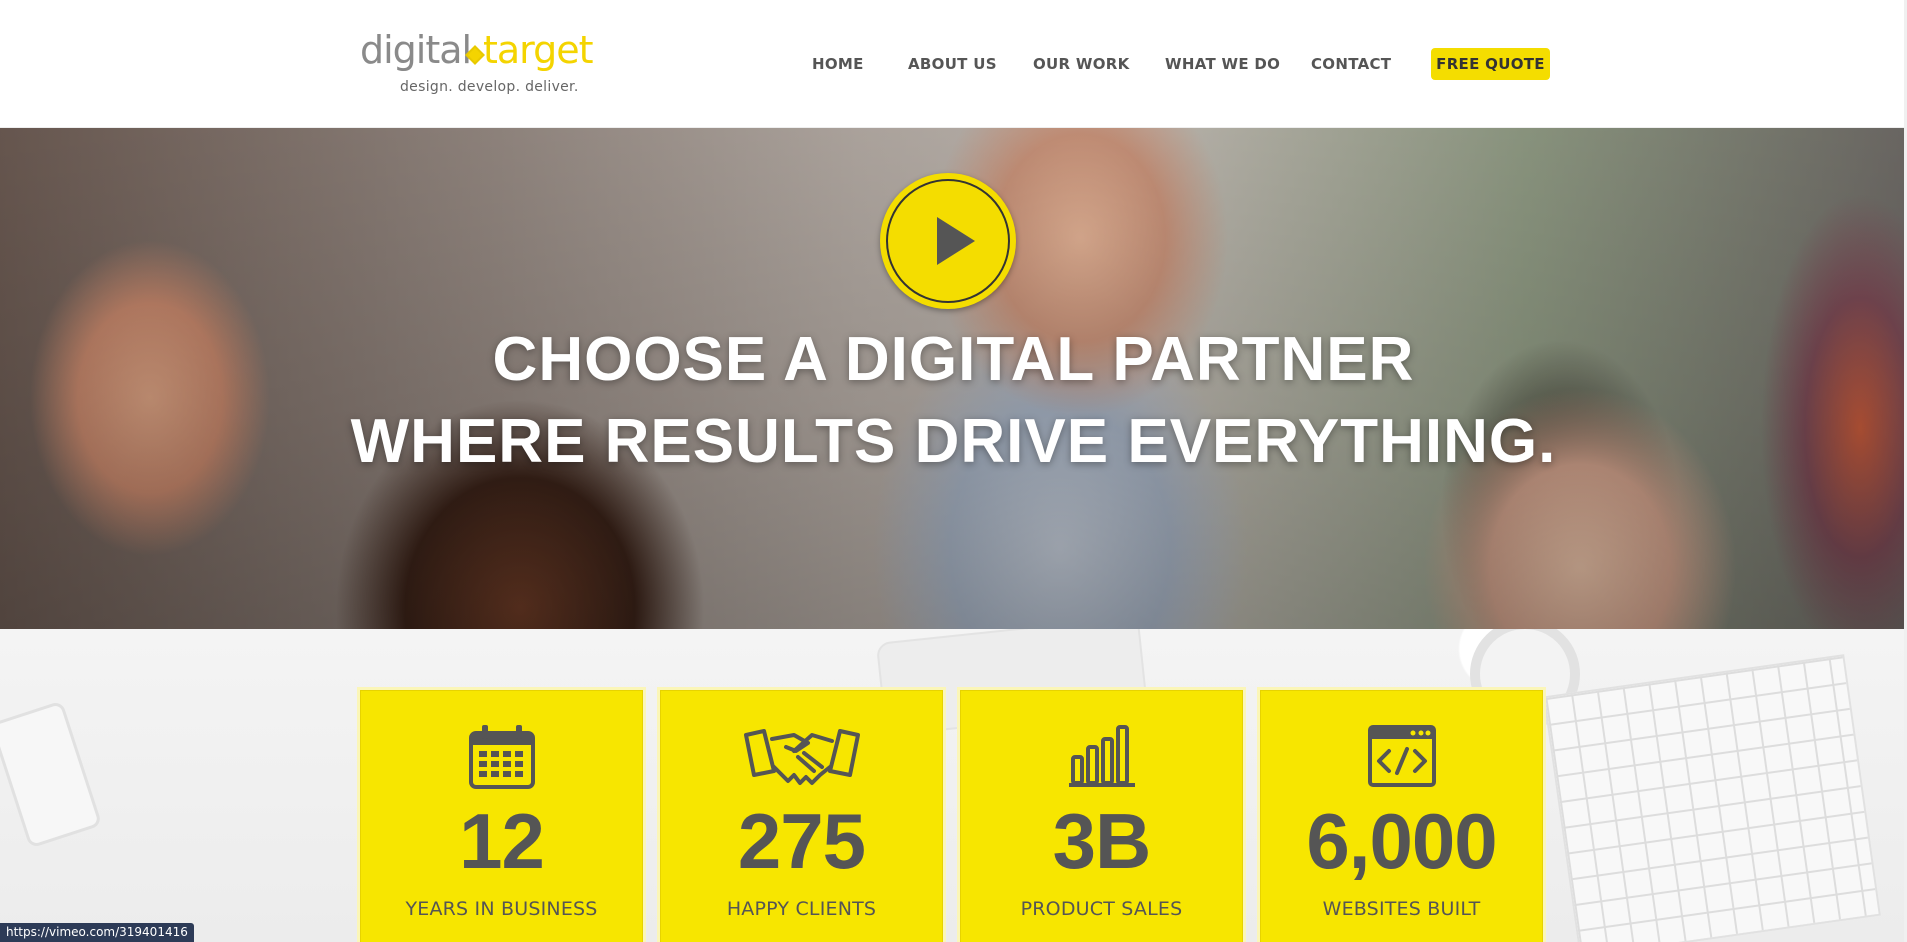 Image resolution: width=1907 pixels, height=942 pixels. I want to click on stat-label-sales: PRODUCT SALES, so click(1101, 909).